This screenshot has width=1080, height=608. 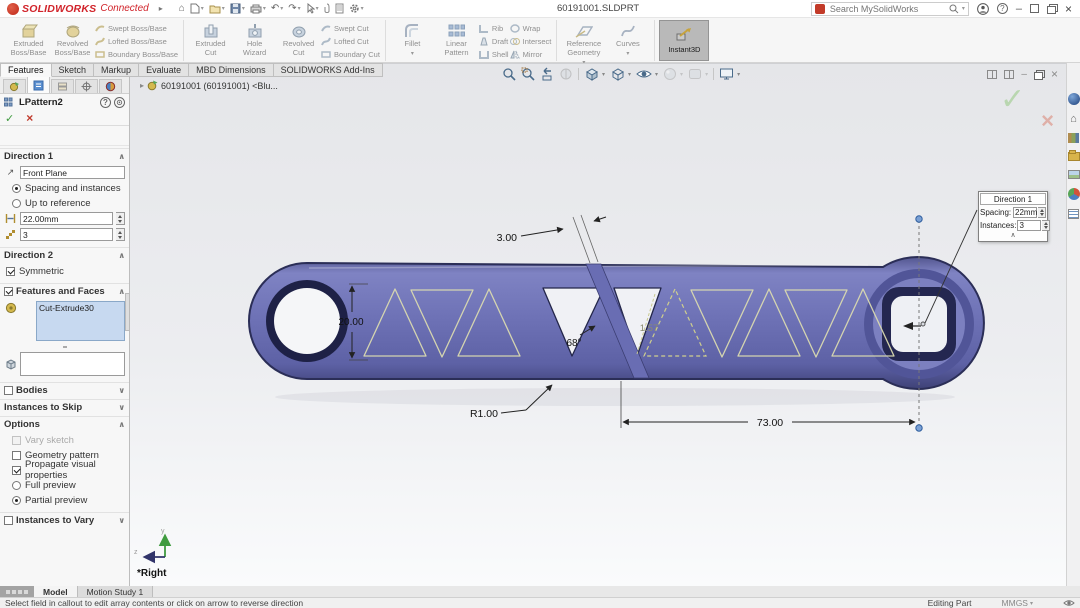 I want to click on tab-evaluate: Evaluate, so click(x=164, y=70).